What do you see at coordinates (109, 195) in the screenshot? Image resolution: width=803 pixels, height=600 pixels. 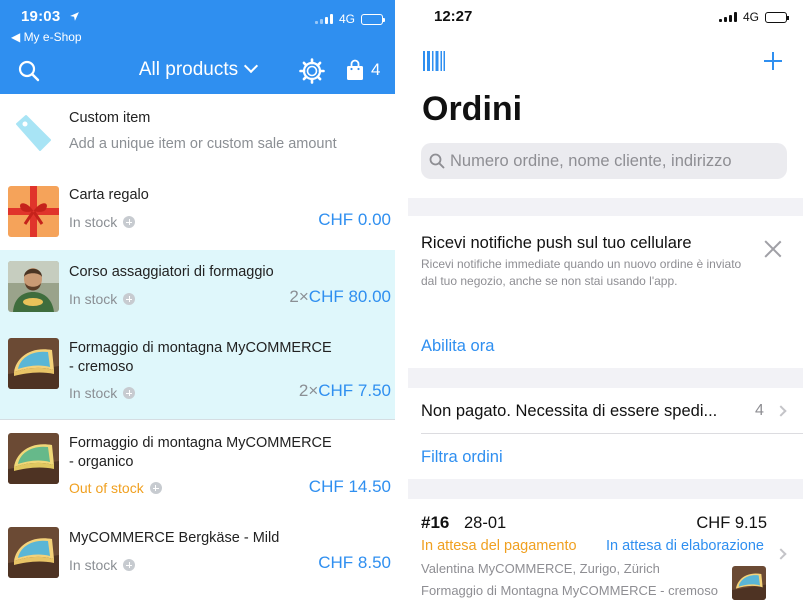 I see `product-name: Carta regalo` at bounding box center [109, 195].